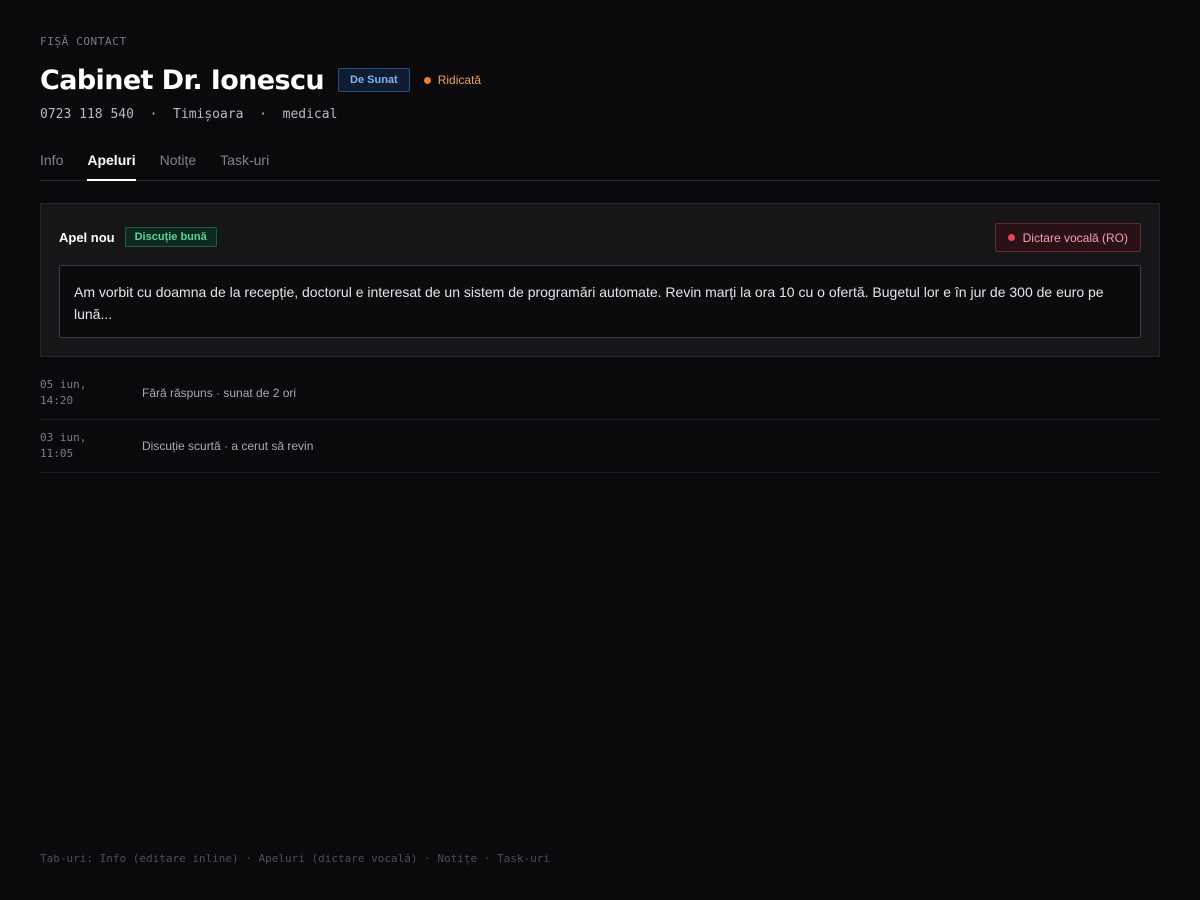 The height and width of the screenshot is (900, 1200). I want to click on new-call-title: Apel nou, so click(87, 237).